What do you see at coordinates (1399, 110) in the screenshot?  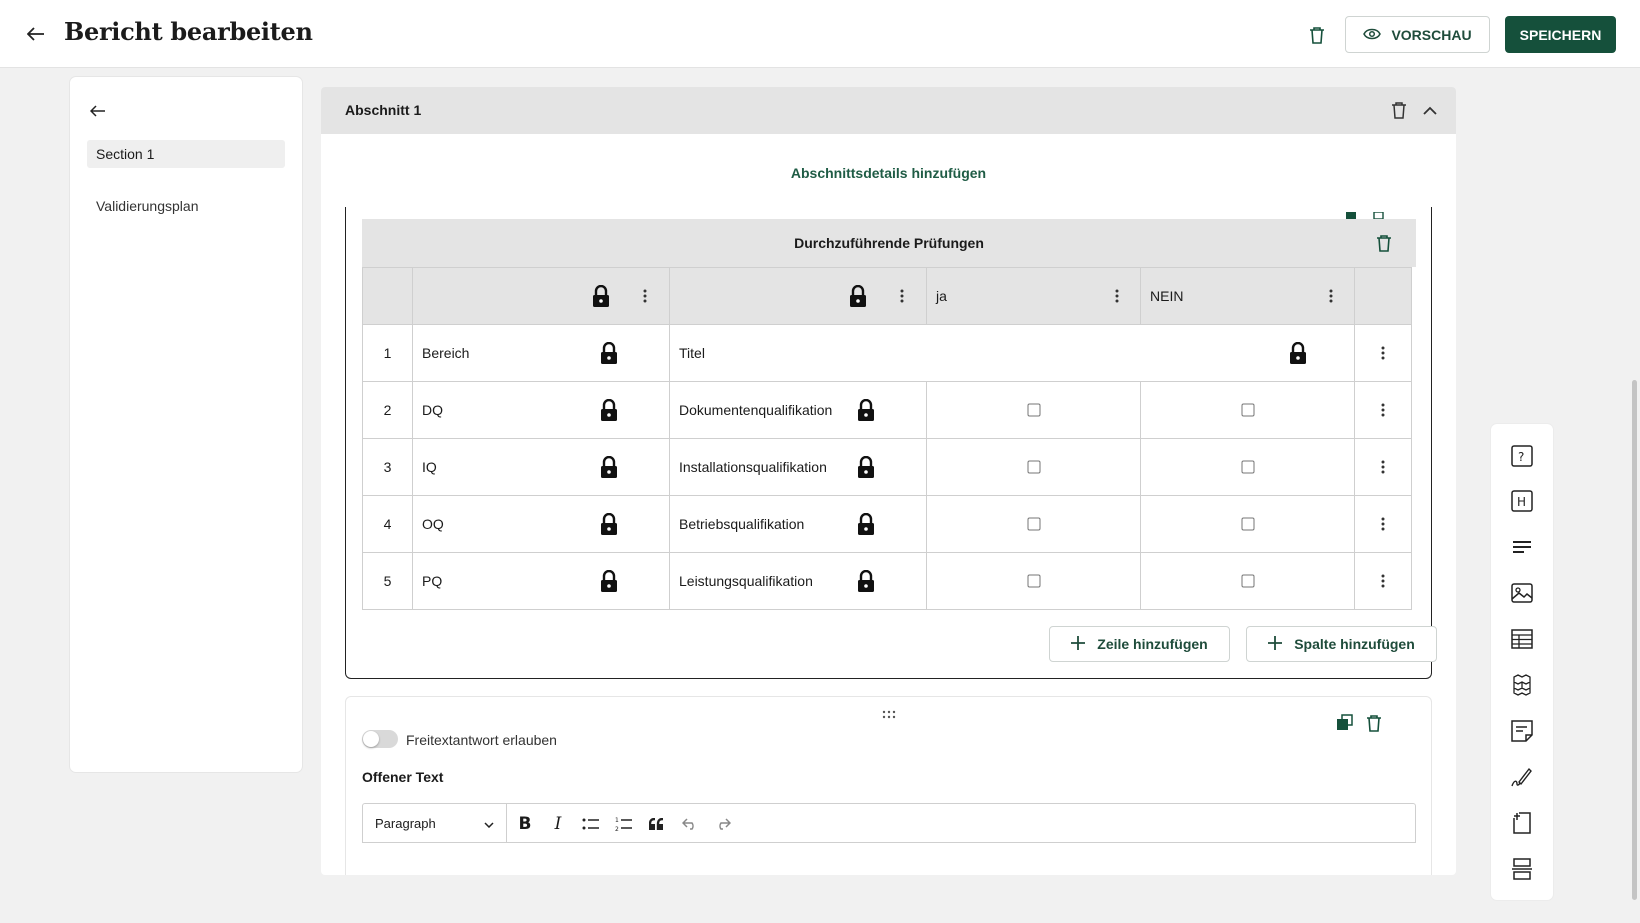 I see `delete-section-icon` at bounding box center [1399, 110].